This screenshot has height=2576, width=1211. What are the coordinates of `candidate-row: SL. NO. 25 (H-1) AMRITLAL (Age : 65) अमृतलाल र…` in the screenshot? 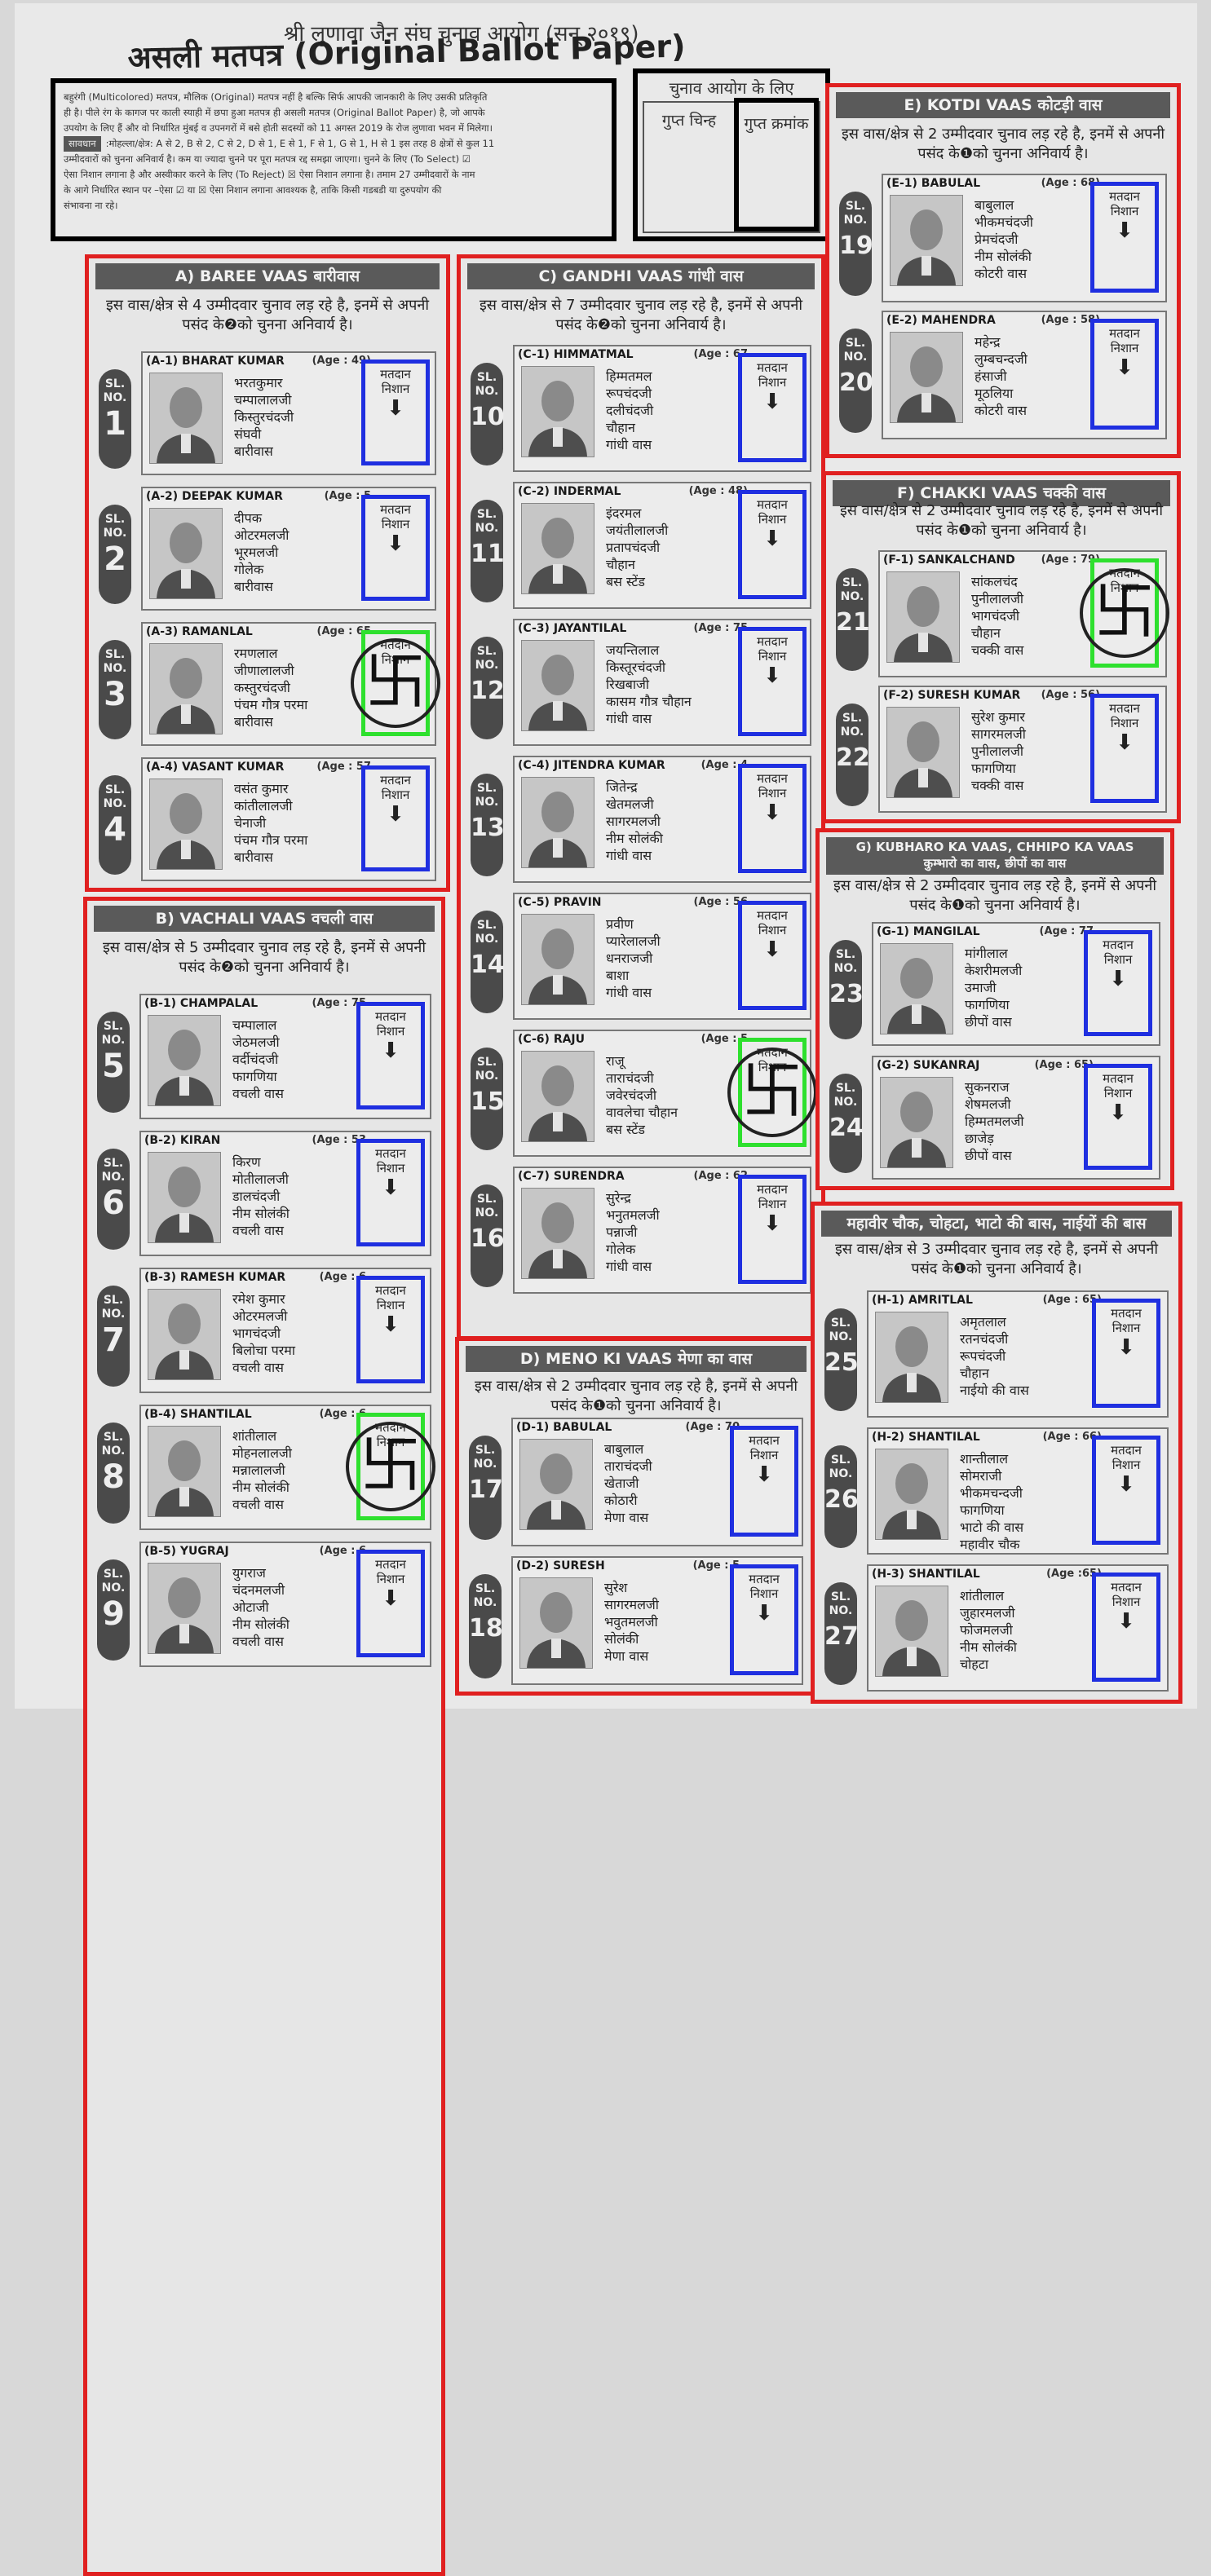 It's located at (996, 1354).